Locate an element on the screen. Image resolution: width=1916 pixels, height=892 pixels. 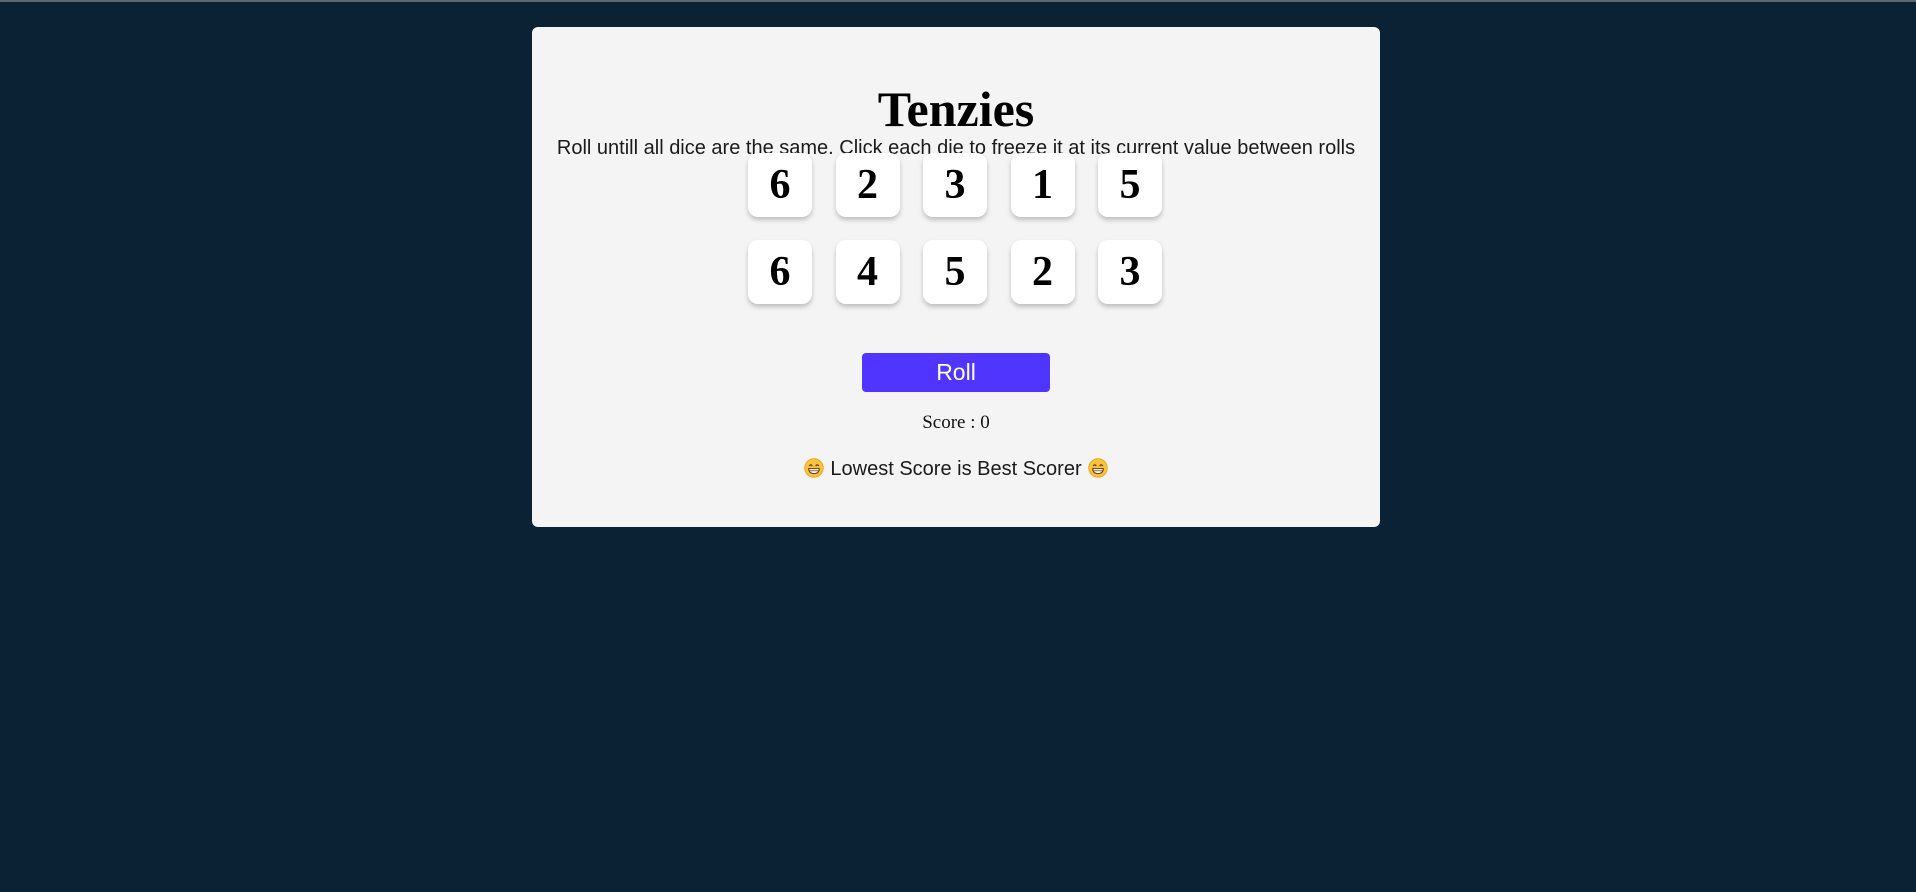
die-4: 1 is located at coordinates (1042, 185).